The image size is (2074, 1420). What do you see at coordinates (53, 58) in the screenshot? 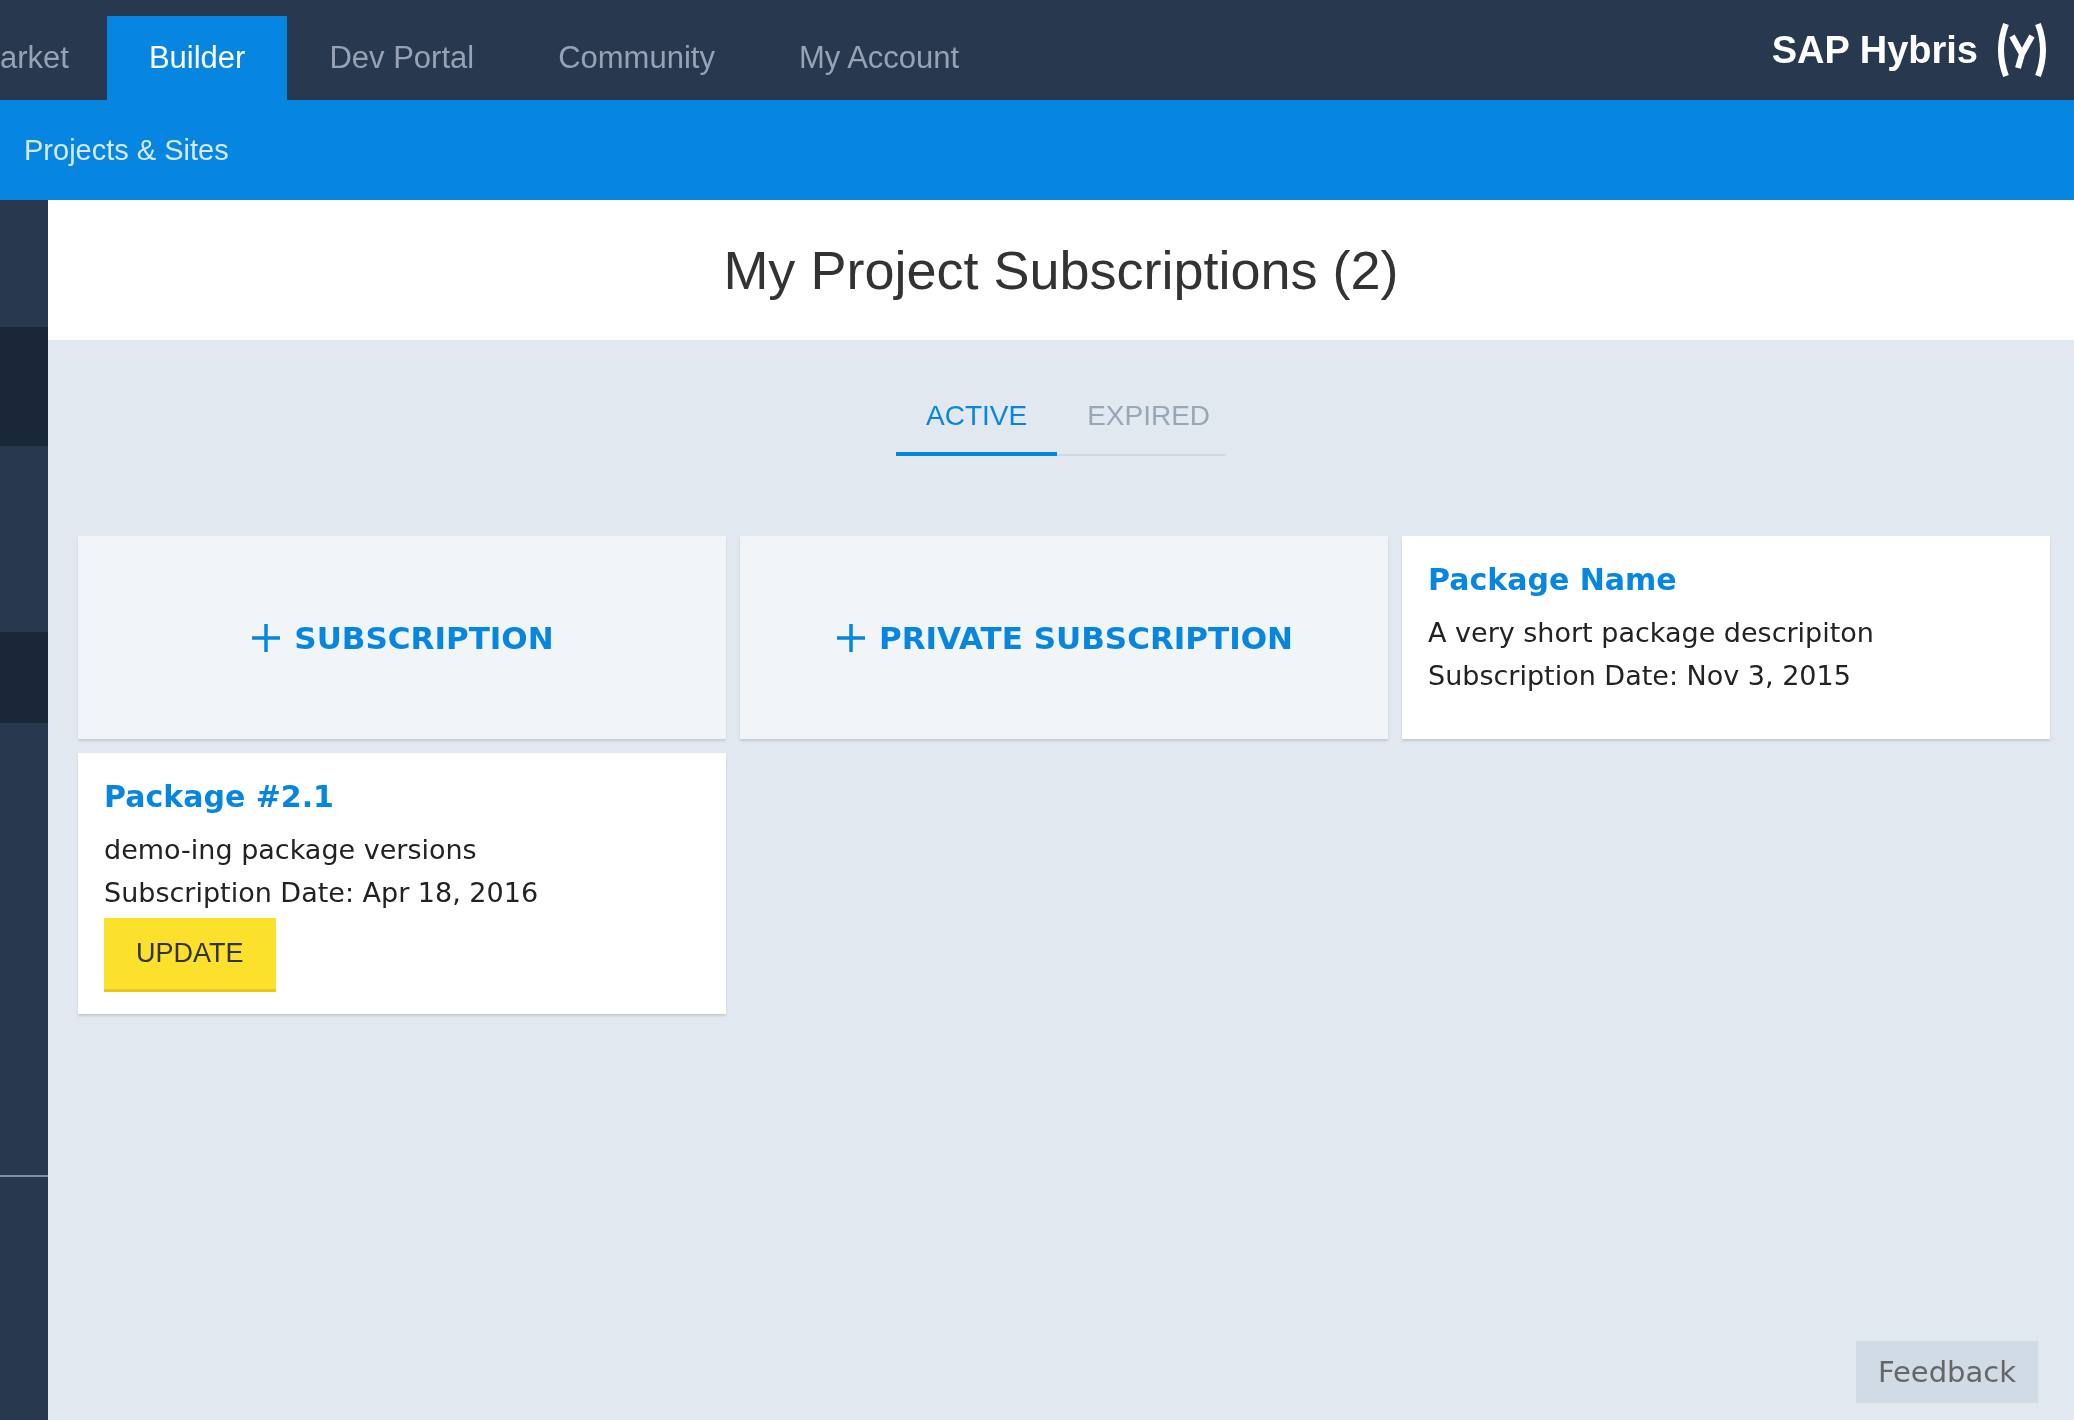
I see `nav-tab: arket` at bounding box center [53, 58].